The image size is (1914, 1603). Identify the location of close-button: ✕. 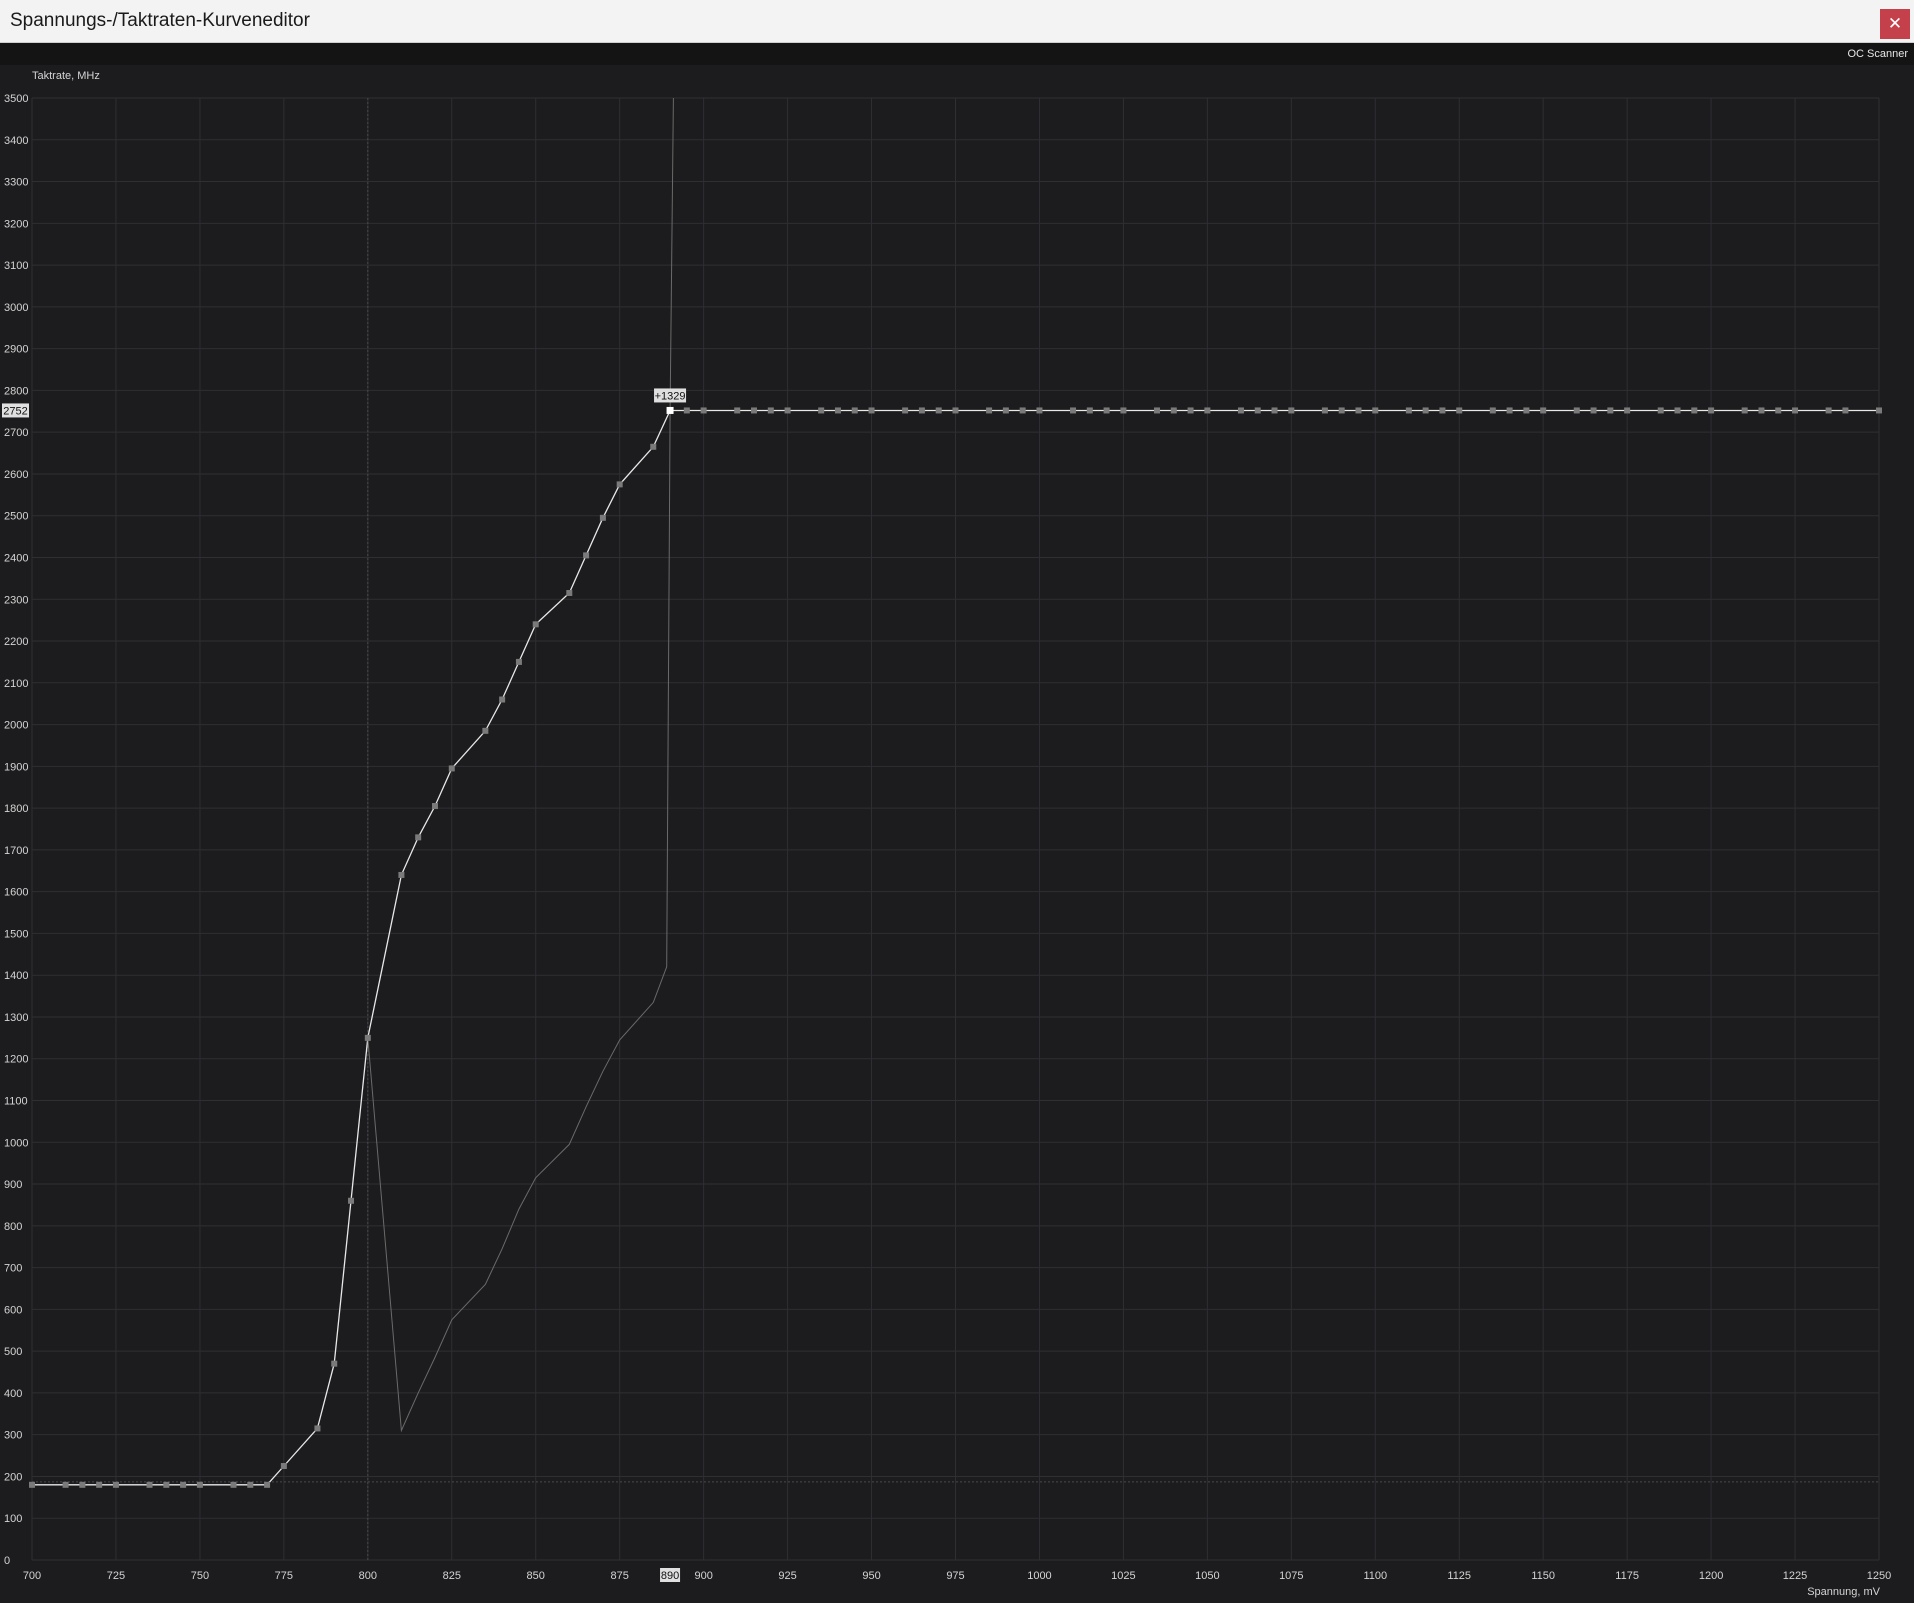
(1895, 24).